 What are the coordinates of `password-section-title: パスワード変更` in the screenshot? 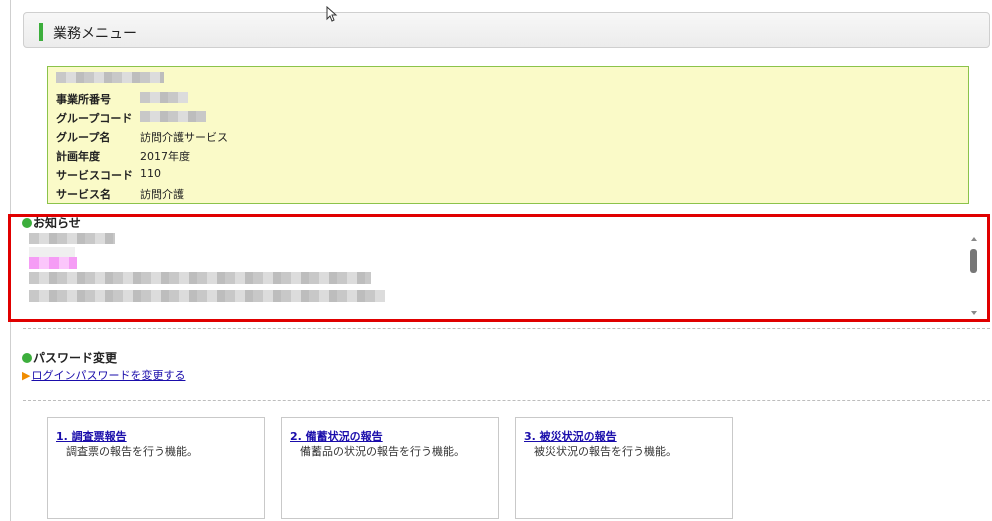 It's located at (69, 357).